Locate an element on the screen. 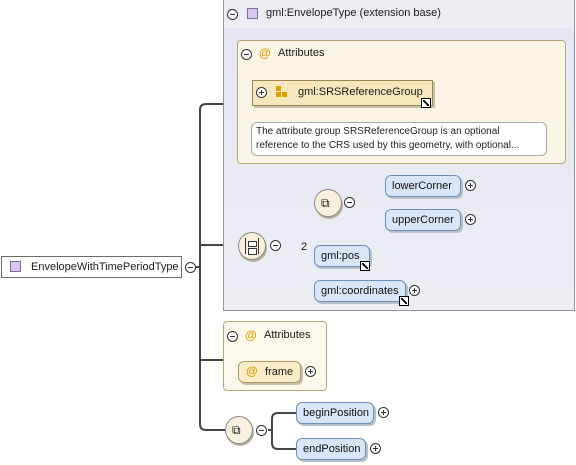  element-beginposition: beginPosition is located at coordinates (335, 413).